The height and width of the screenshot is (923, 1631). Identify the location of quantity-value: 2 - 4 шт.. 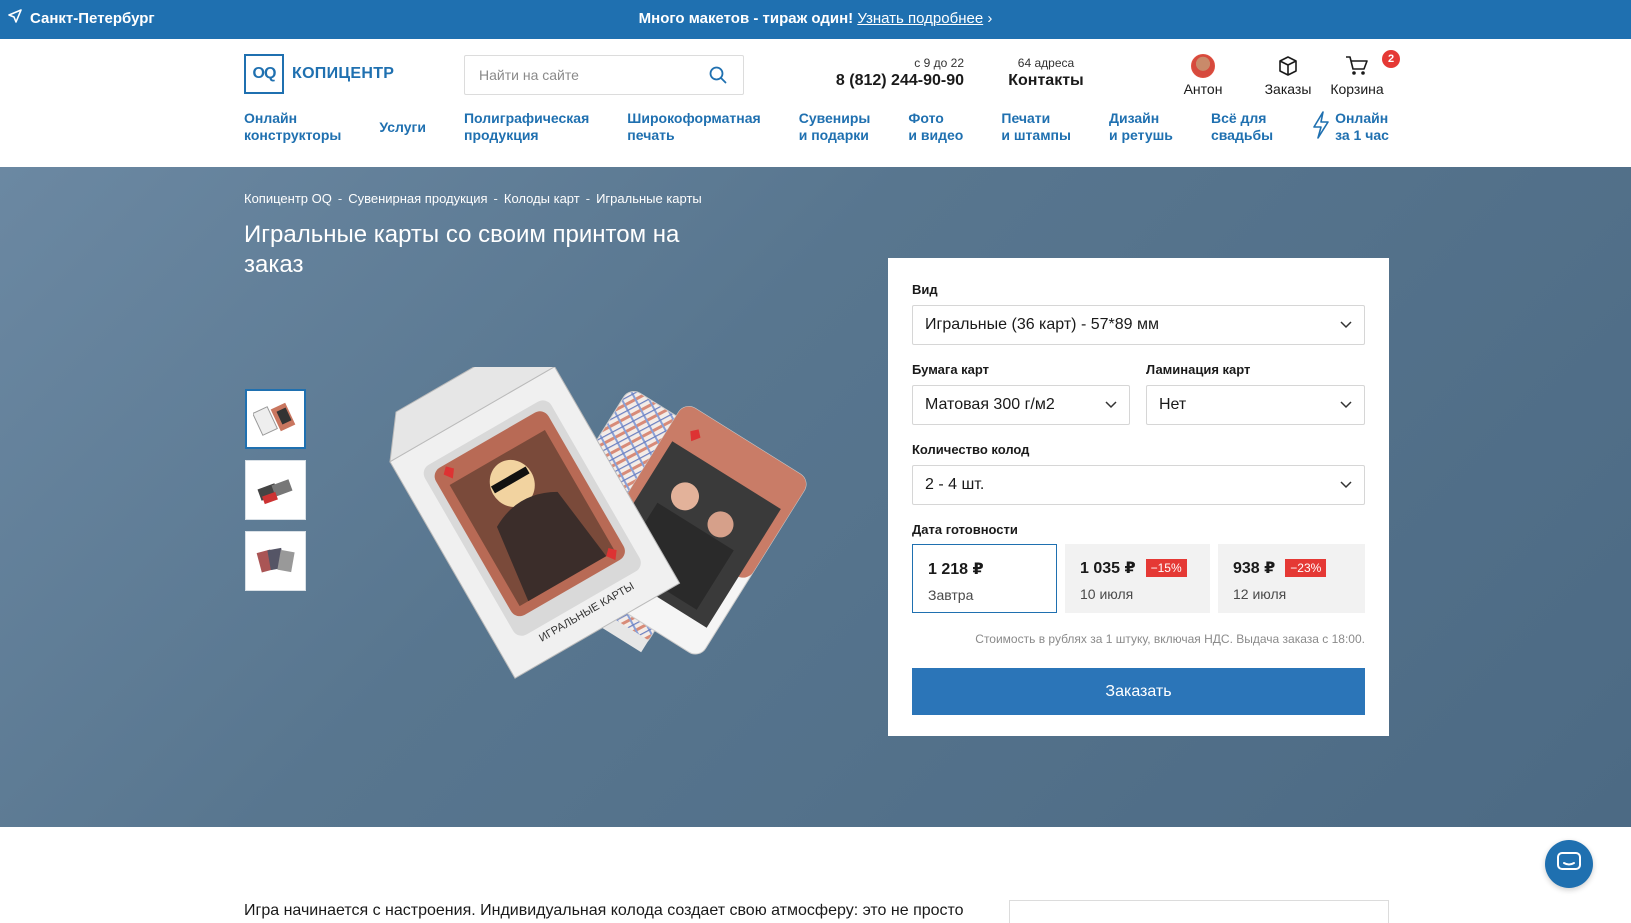
(955, 484).